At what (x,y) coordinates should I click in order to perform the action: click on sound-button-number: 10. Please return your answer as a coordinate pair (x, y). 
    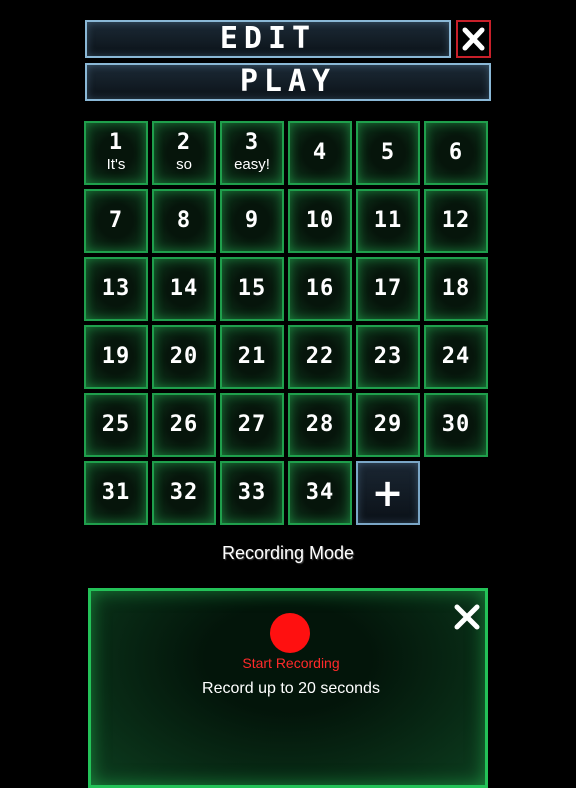
    Looking at the image, I should click on (320, 220).